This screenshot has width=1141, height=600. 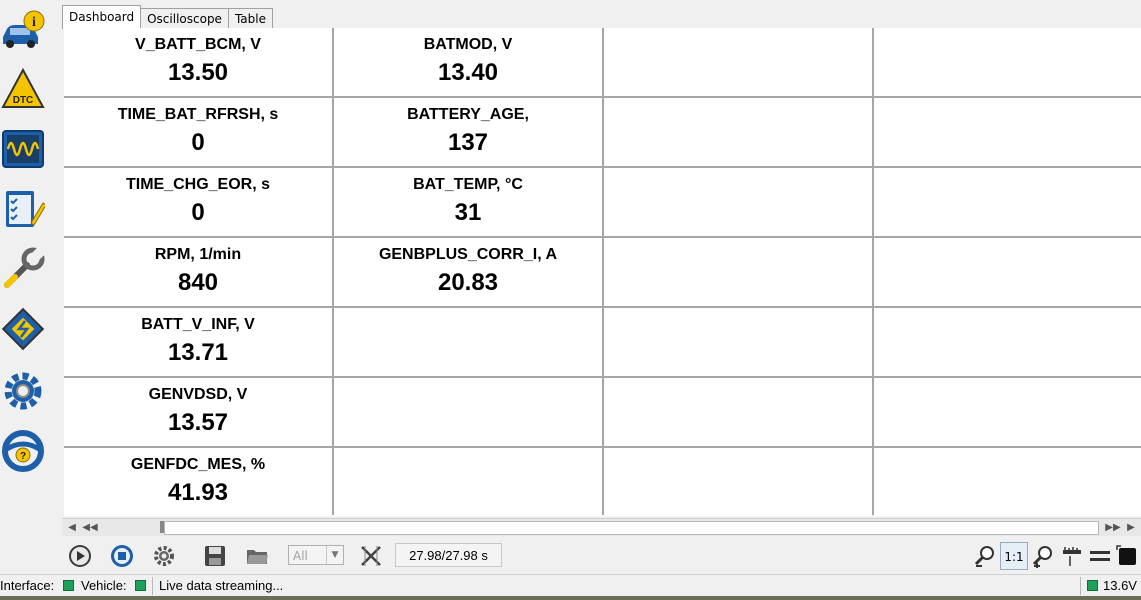 What do you see at coordinates (140, 585) in the screenshot?
I see `vehicle-status-led` at bounding box center [140, 585].